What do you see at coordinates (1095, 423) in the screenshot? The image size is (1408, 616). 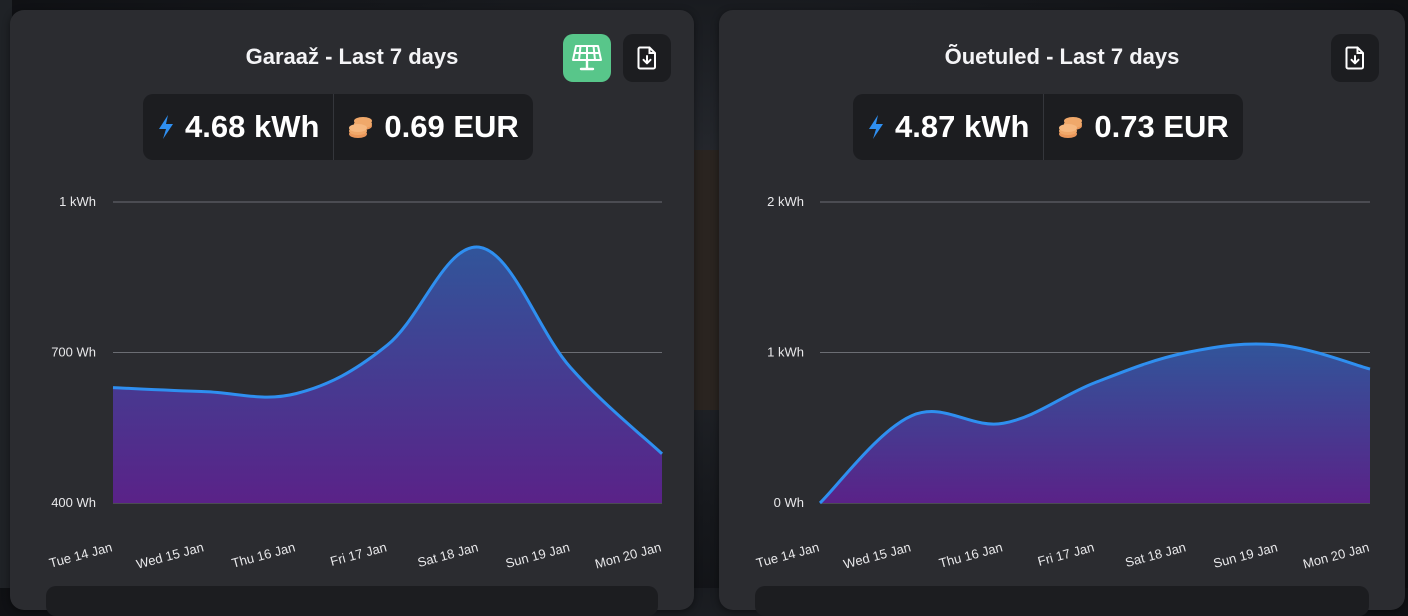 I see `area-fill` at bounding box center [1095, 423].